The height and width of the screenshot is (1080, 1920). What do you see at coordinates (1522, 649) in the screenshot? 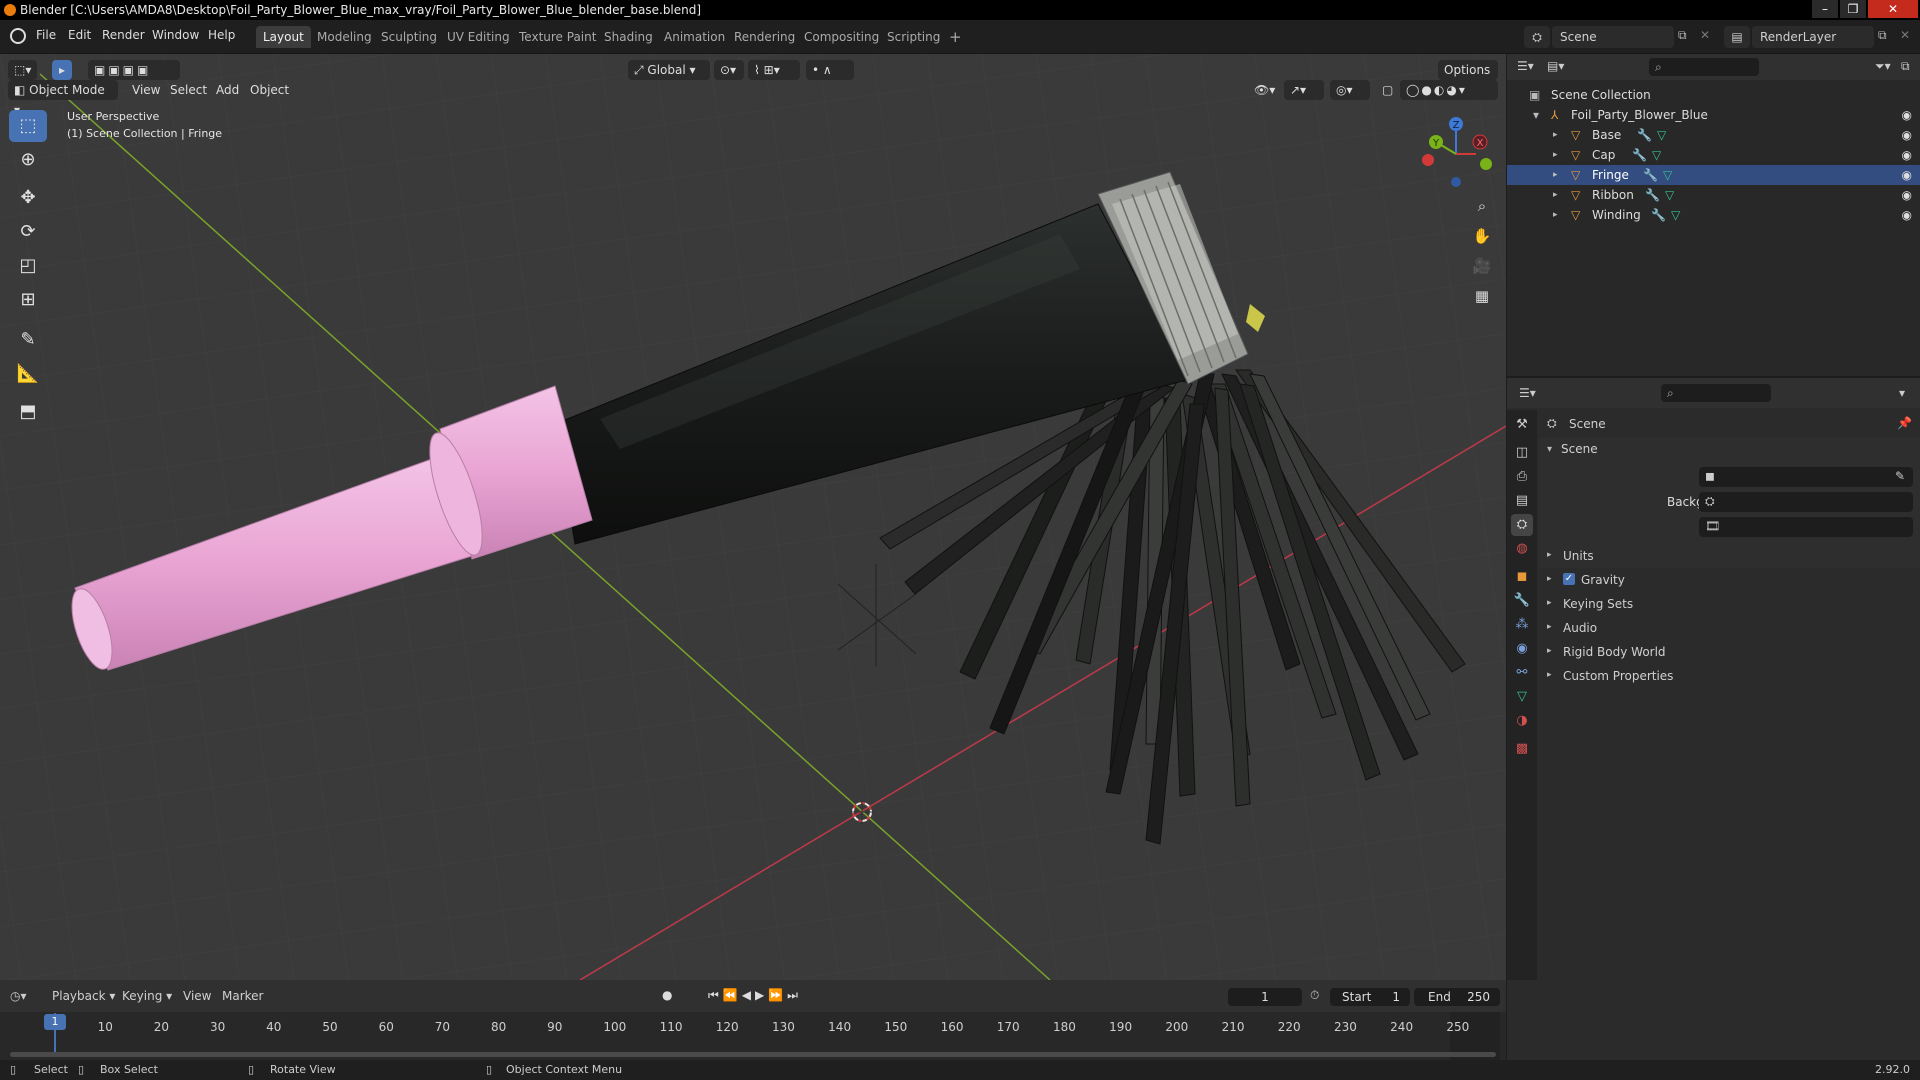
I see `physics-tab-icon: ◉` at bounding box center [1522, 649].